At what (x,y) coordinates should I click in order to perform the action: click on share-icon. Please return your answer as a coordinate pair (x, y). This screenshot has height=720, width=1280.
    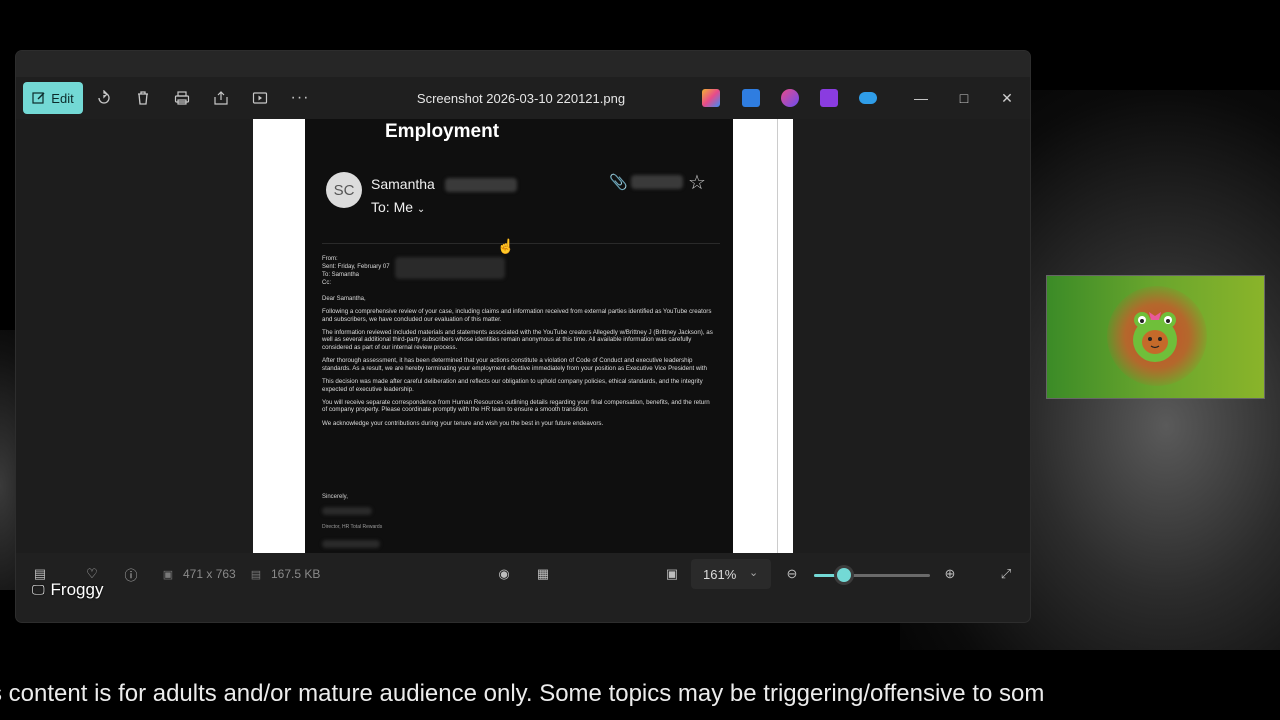
    Looking at the image, I should click on (221, 98).